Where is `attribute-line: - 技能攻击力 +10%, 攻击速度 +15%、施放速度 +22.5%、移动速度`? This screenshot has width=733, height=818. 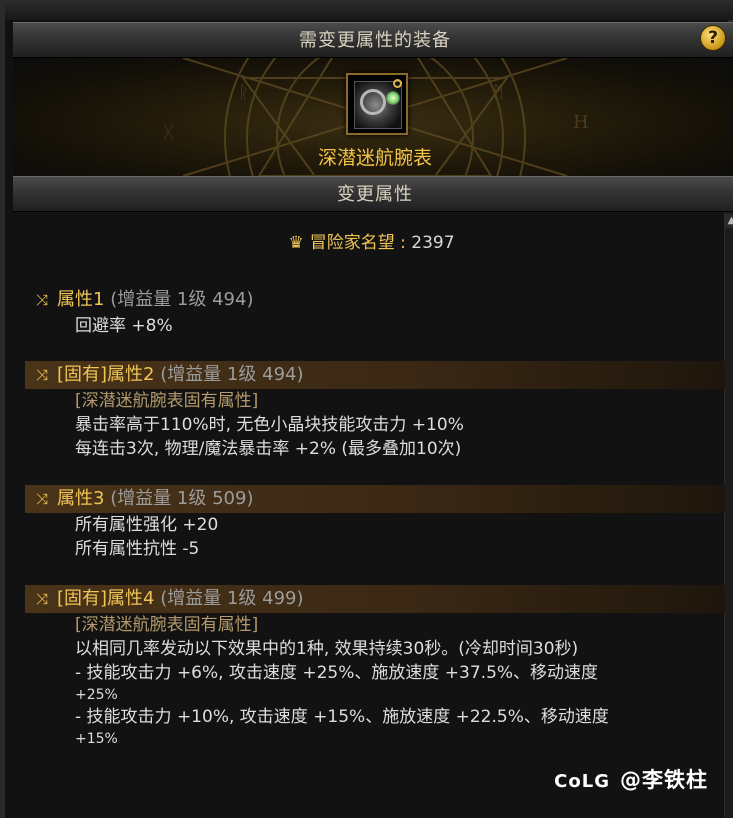
attribute-line: - 技能攻击力 +10%, 攻击速度 +15%、施放速度 +22.5%、移动速度 is located at coordinates (342, 717).